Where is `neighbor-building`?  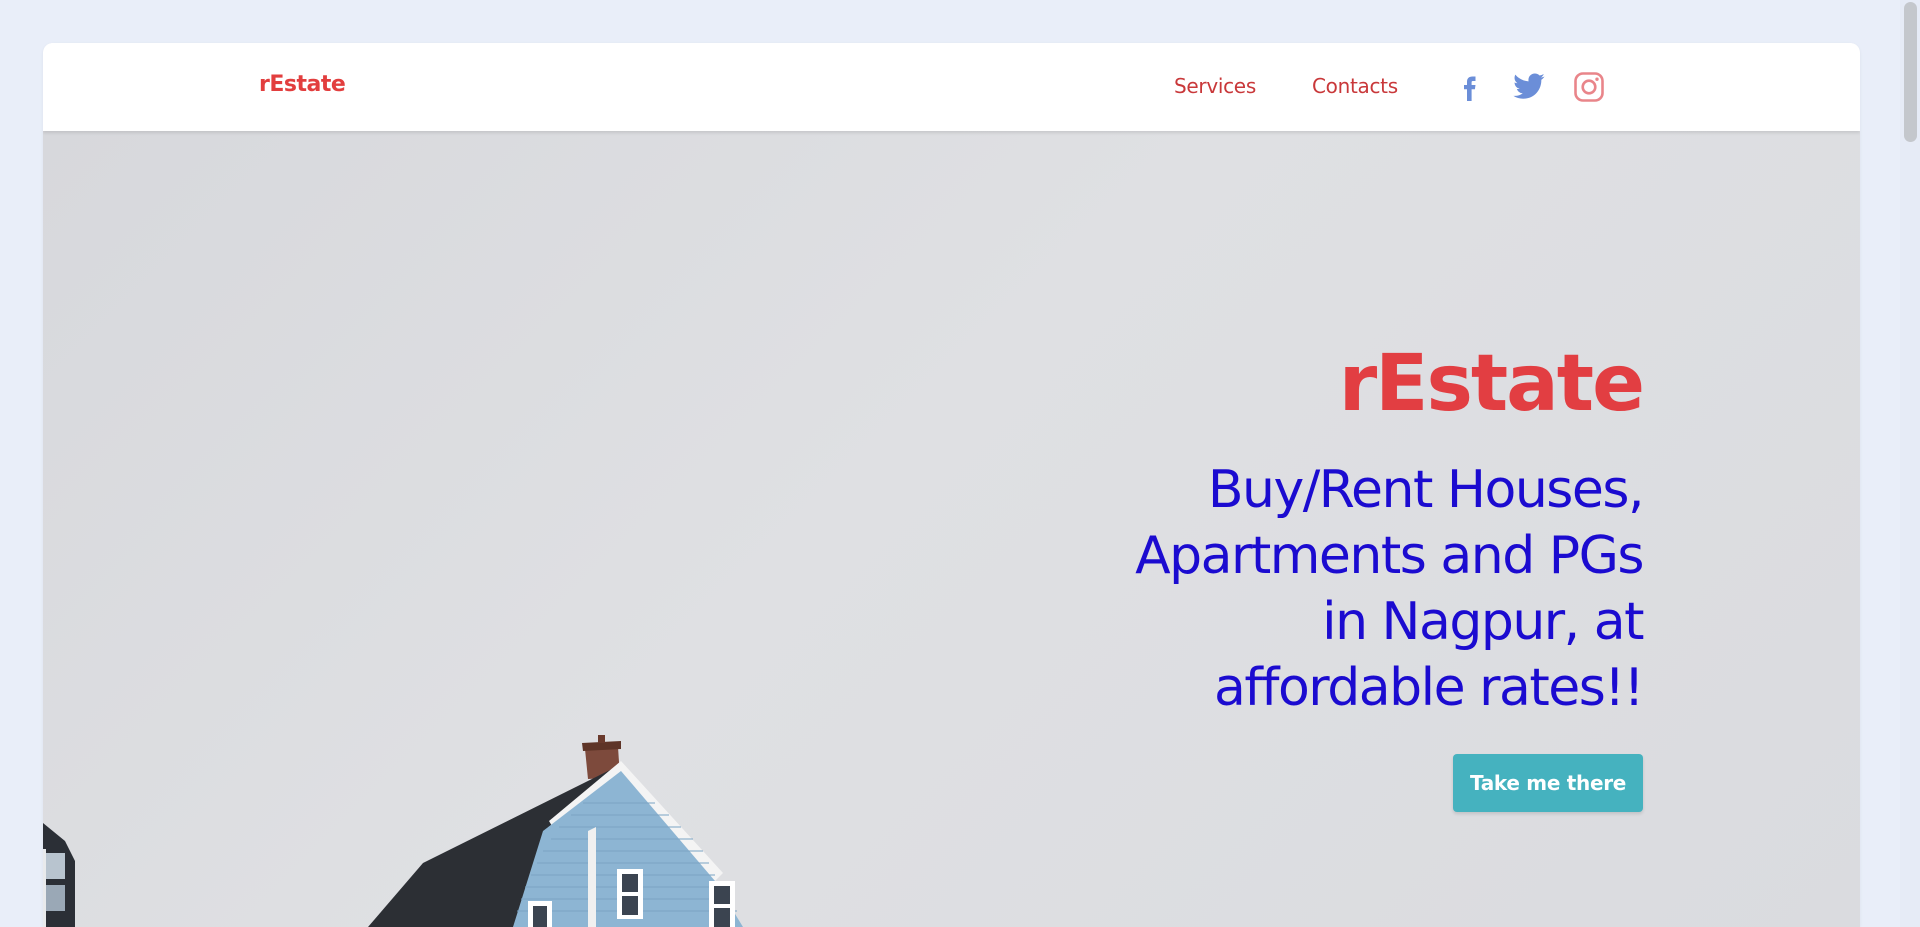 neighbor-building is located at coordinates (59, 875).